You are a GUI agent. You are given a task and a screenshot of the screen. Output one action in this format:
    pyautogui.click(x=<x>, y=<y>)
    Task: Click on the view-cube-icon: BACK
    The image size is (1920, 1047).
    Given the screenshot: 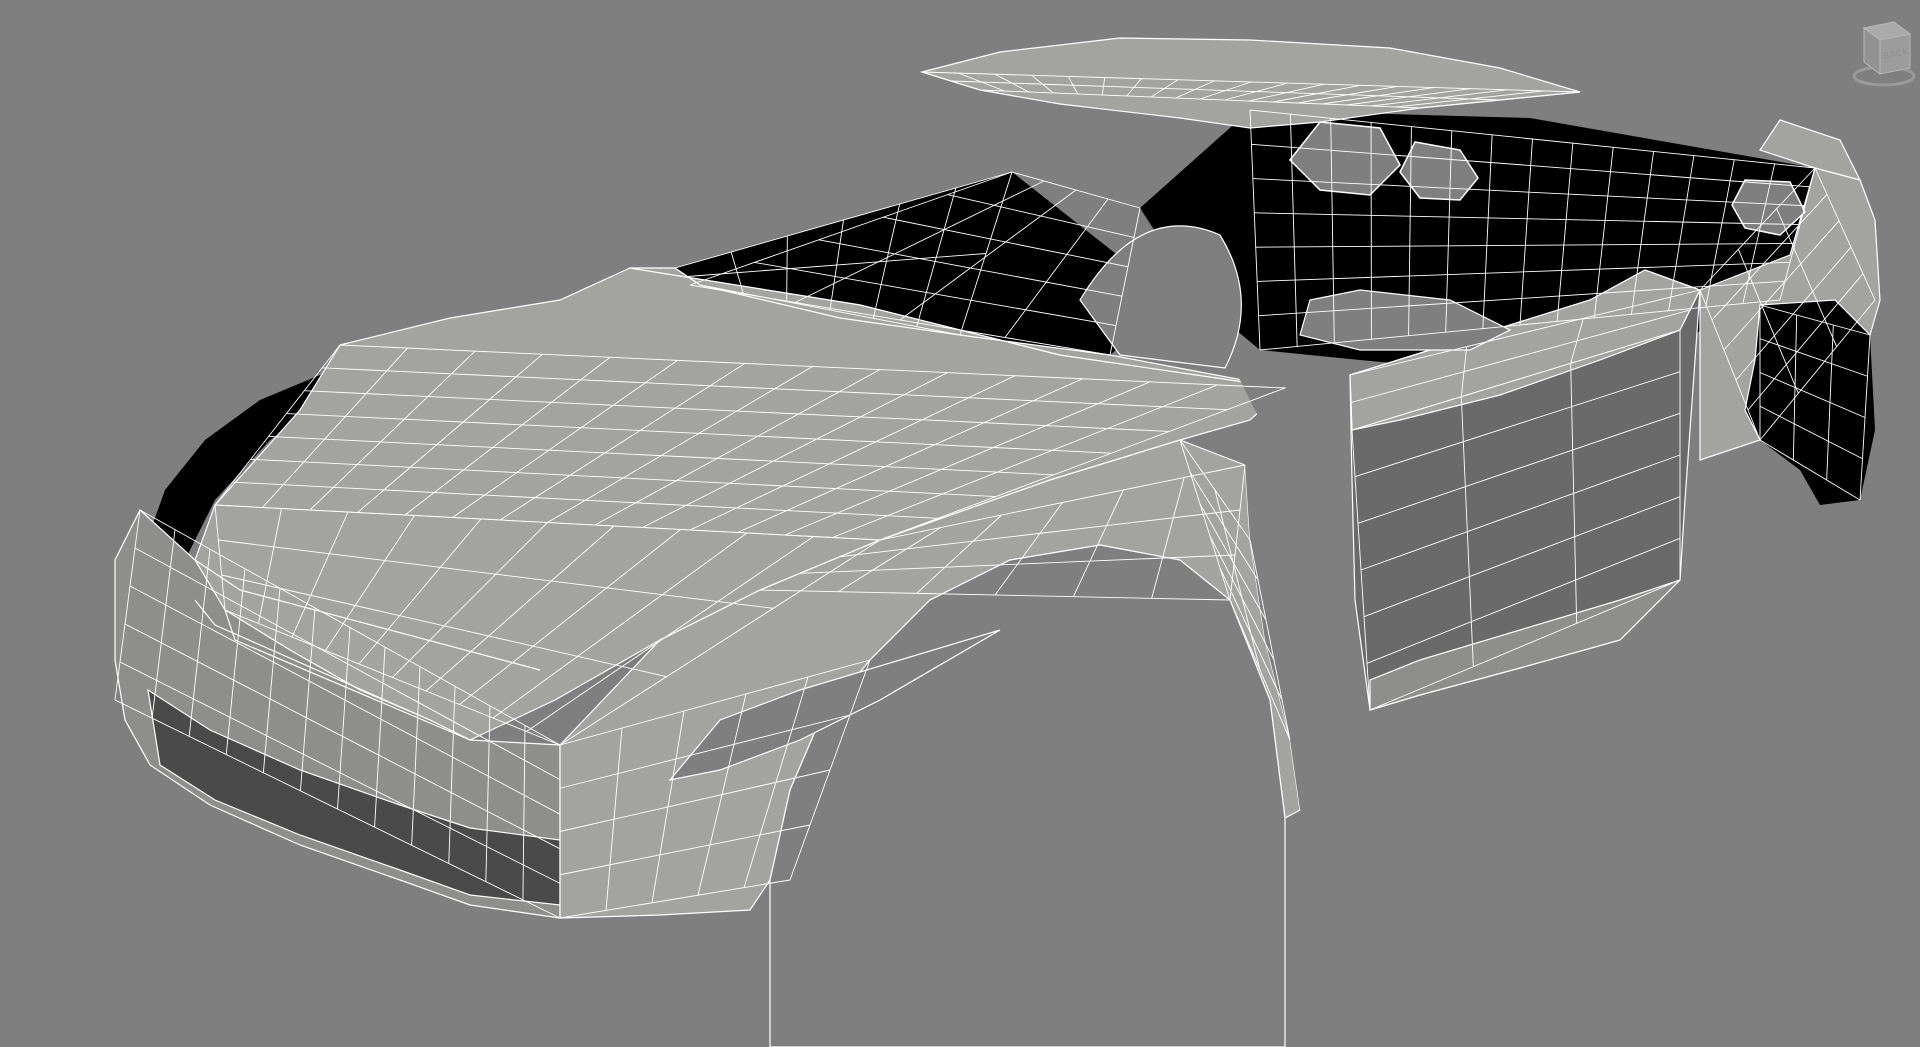 What is the action you would take?
    pyautogui.click(x=1884, y=51)
    